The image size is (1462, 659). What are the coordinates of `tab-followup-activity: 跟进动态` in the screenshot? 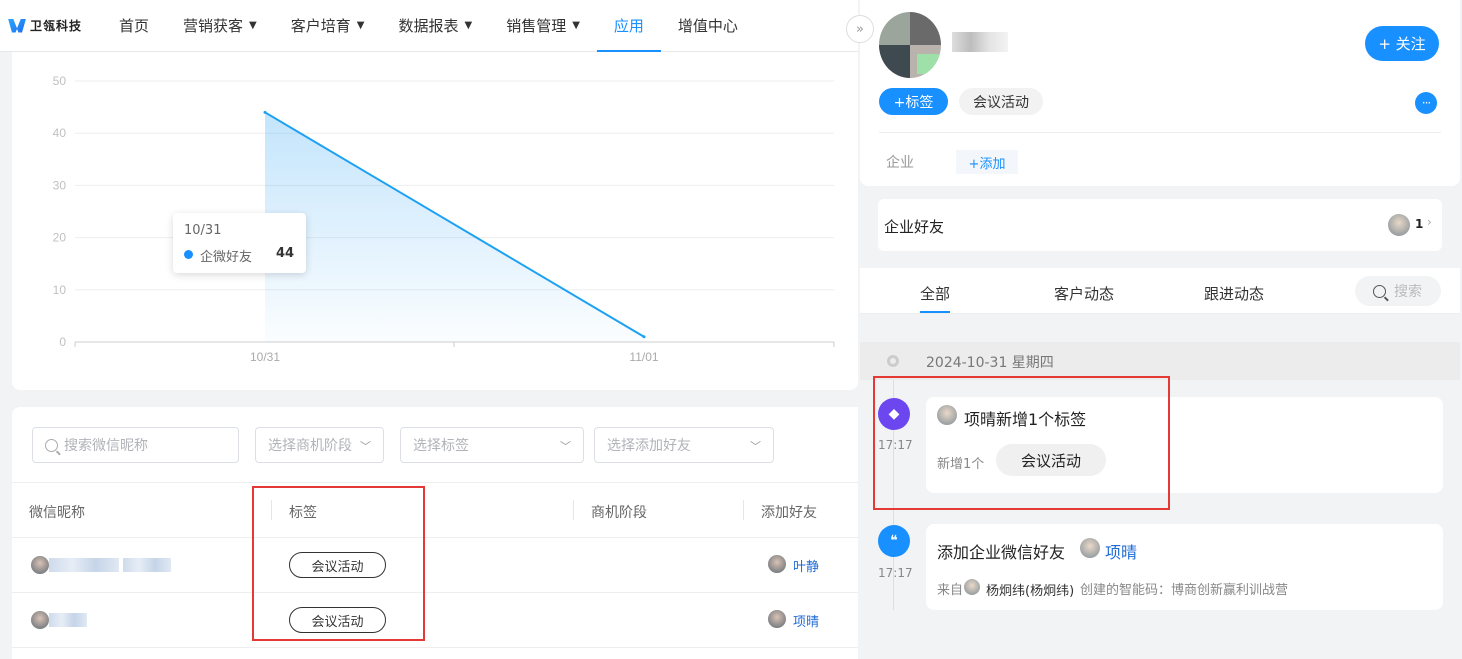 It's located at (1234, 293).